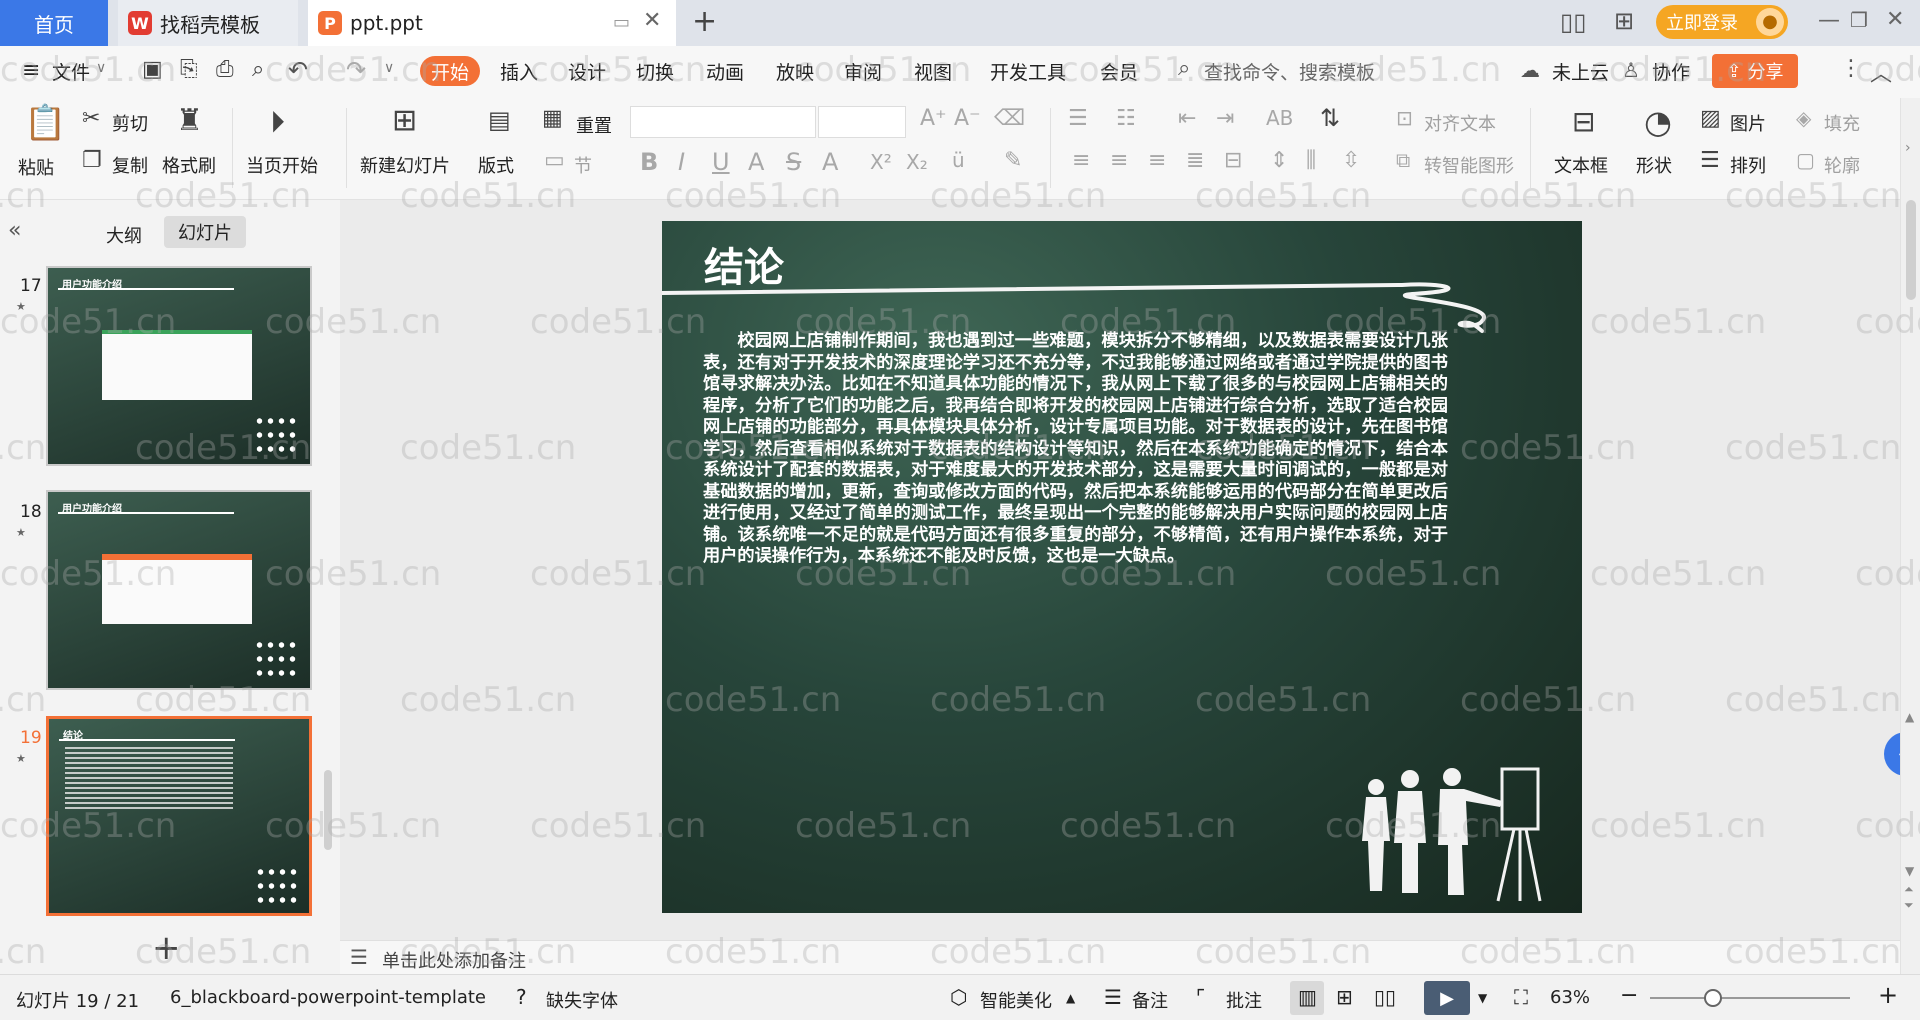 The height and width of the screenshot is (1020, 1920). Describe the element at coordinates (1013, 161) in the screenshot. I see `highlight-icon: ✎` at that location.